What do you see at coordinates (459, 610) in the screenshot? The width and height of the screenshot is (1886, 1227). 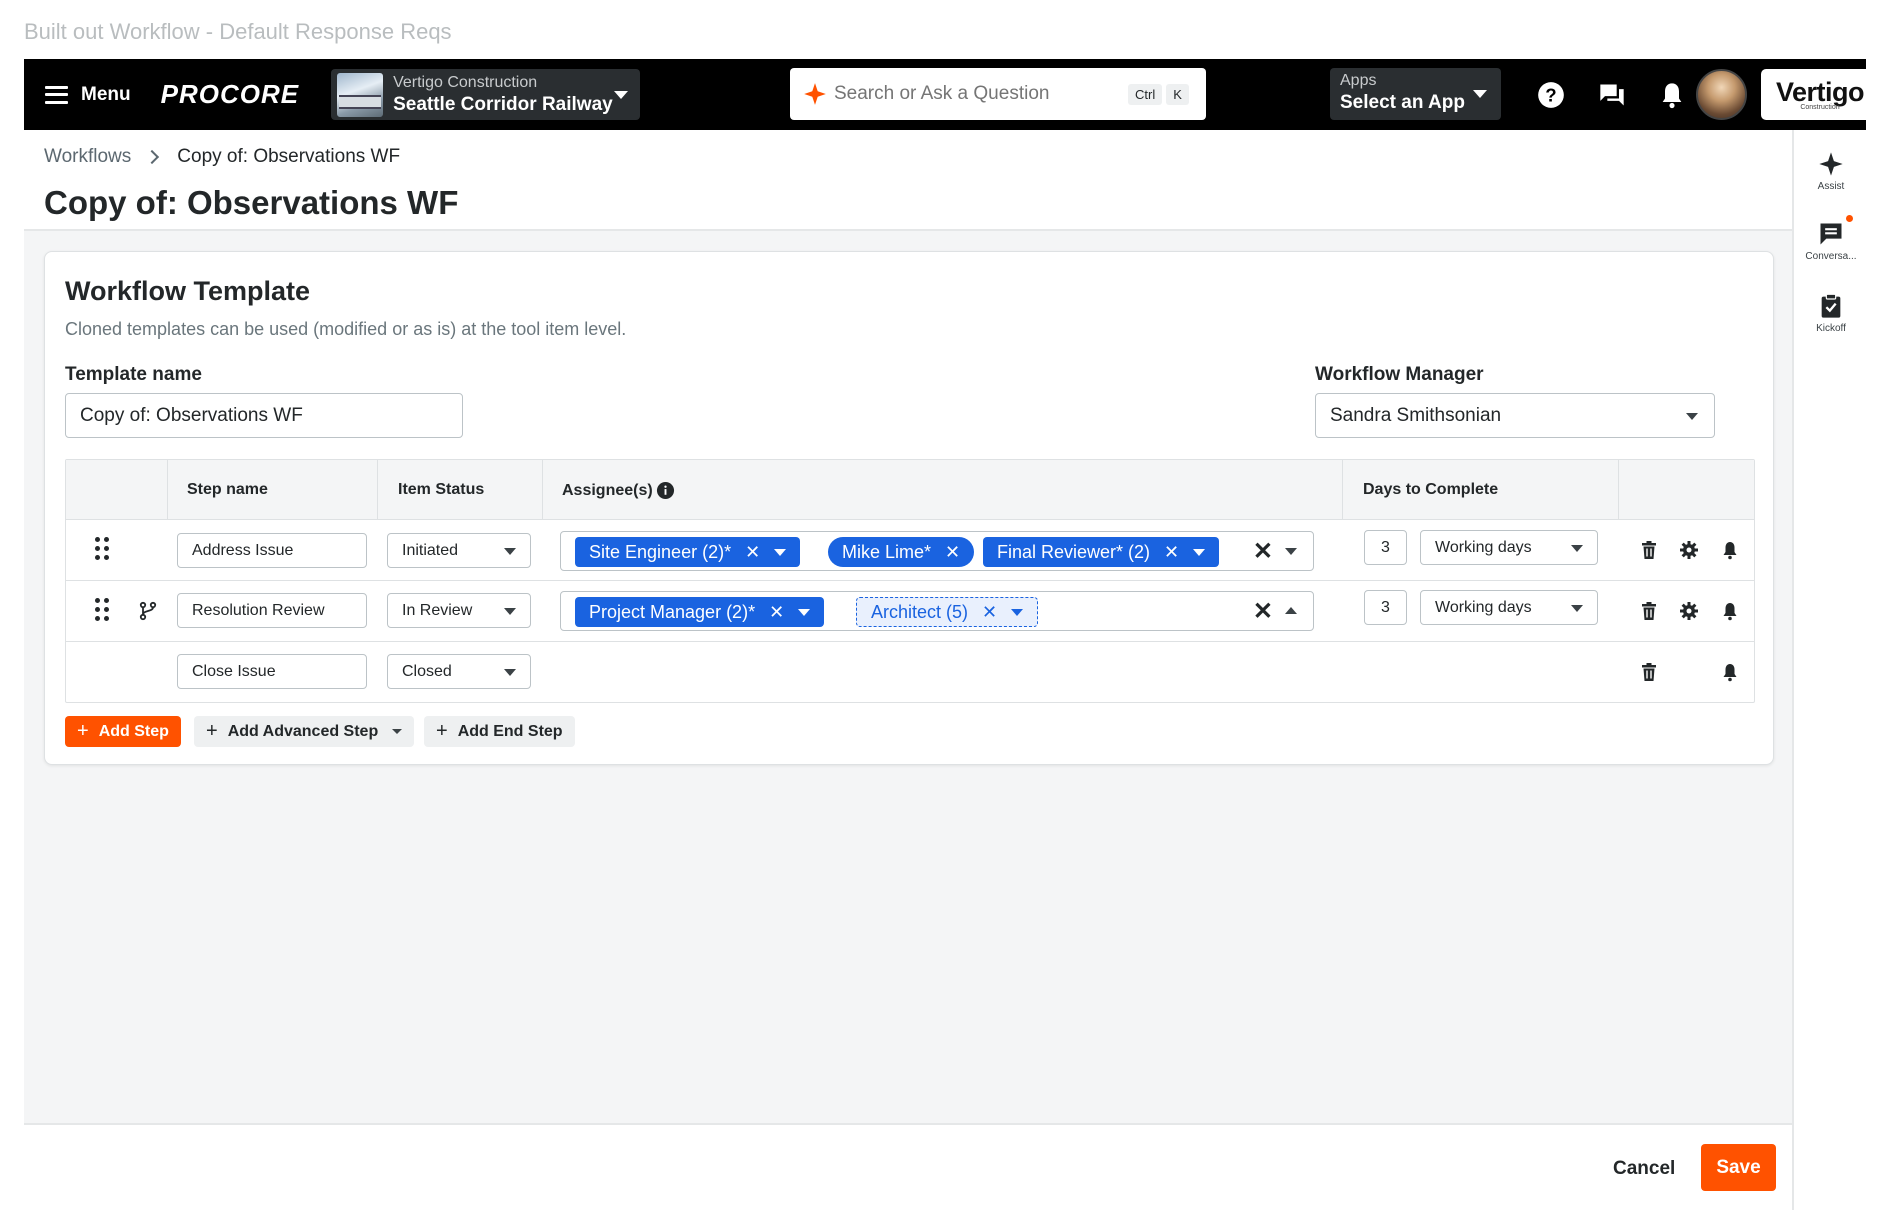 I see `item-status-select: In Review` at bounding box center [459, 610].